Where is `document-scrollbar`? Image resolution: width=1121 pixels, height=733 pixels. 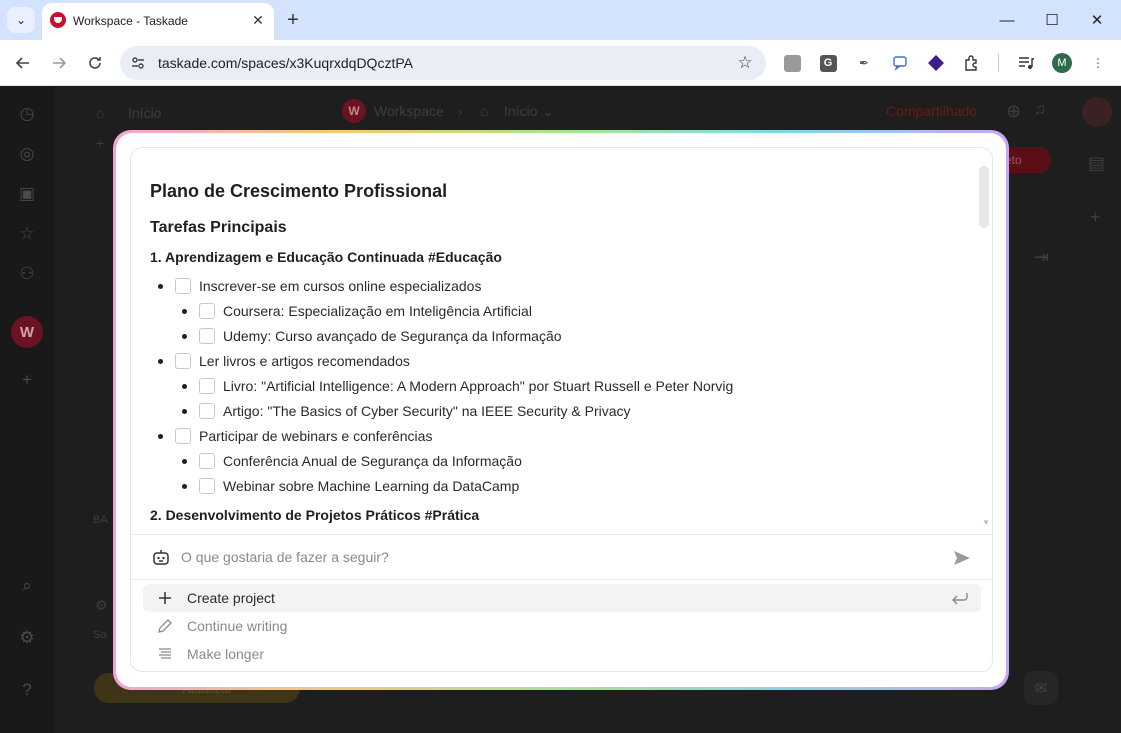
document-scrollbar is located at coordinates (984, 197).